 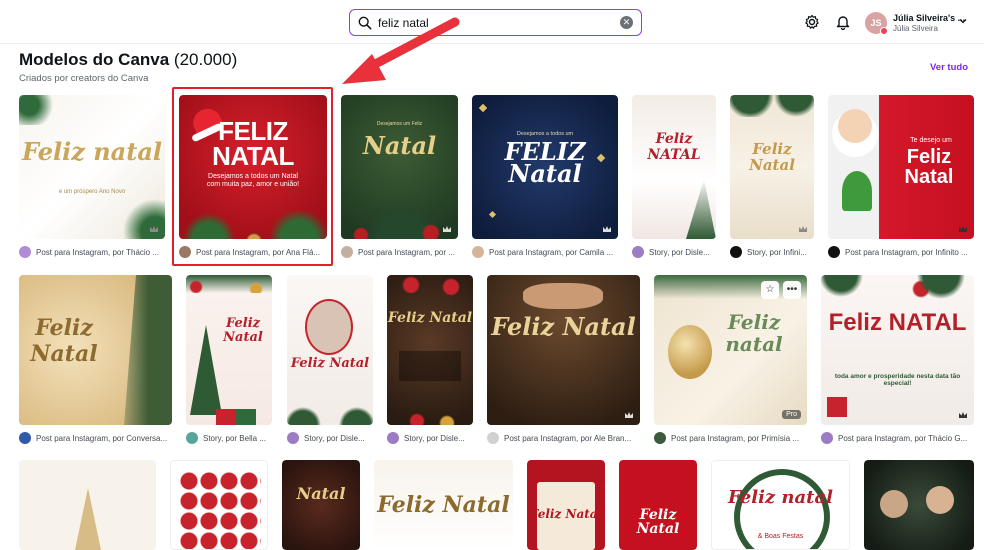 What do you see at coordinates (430, 288) in the screenshot?
I see `ornament-decoration` at bounding box center [430, 288].